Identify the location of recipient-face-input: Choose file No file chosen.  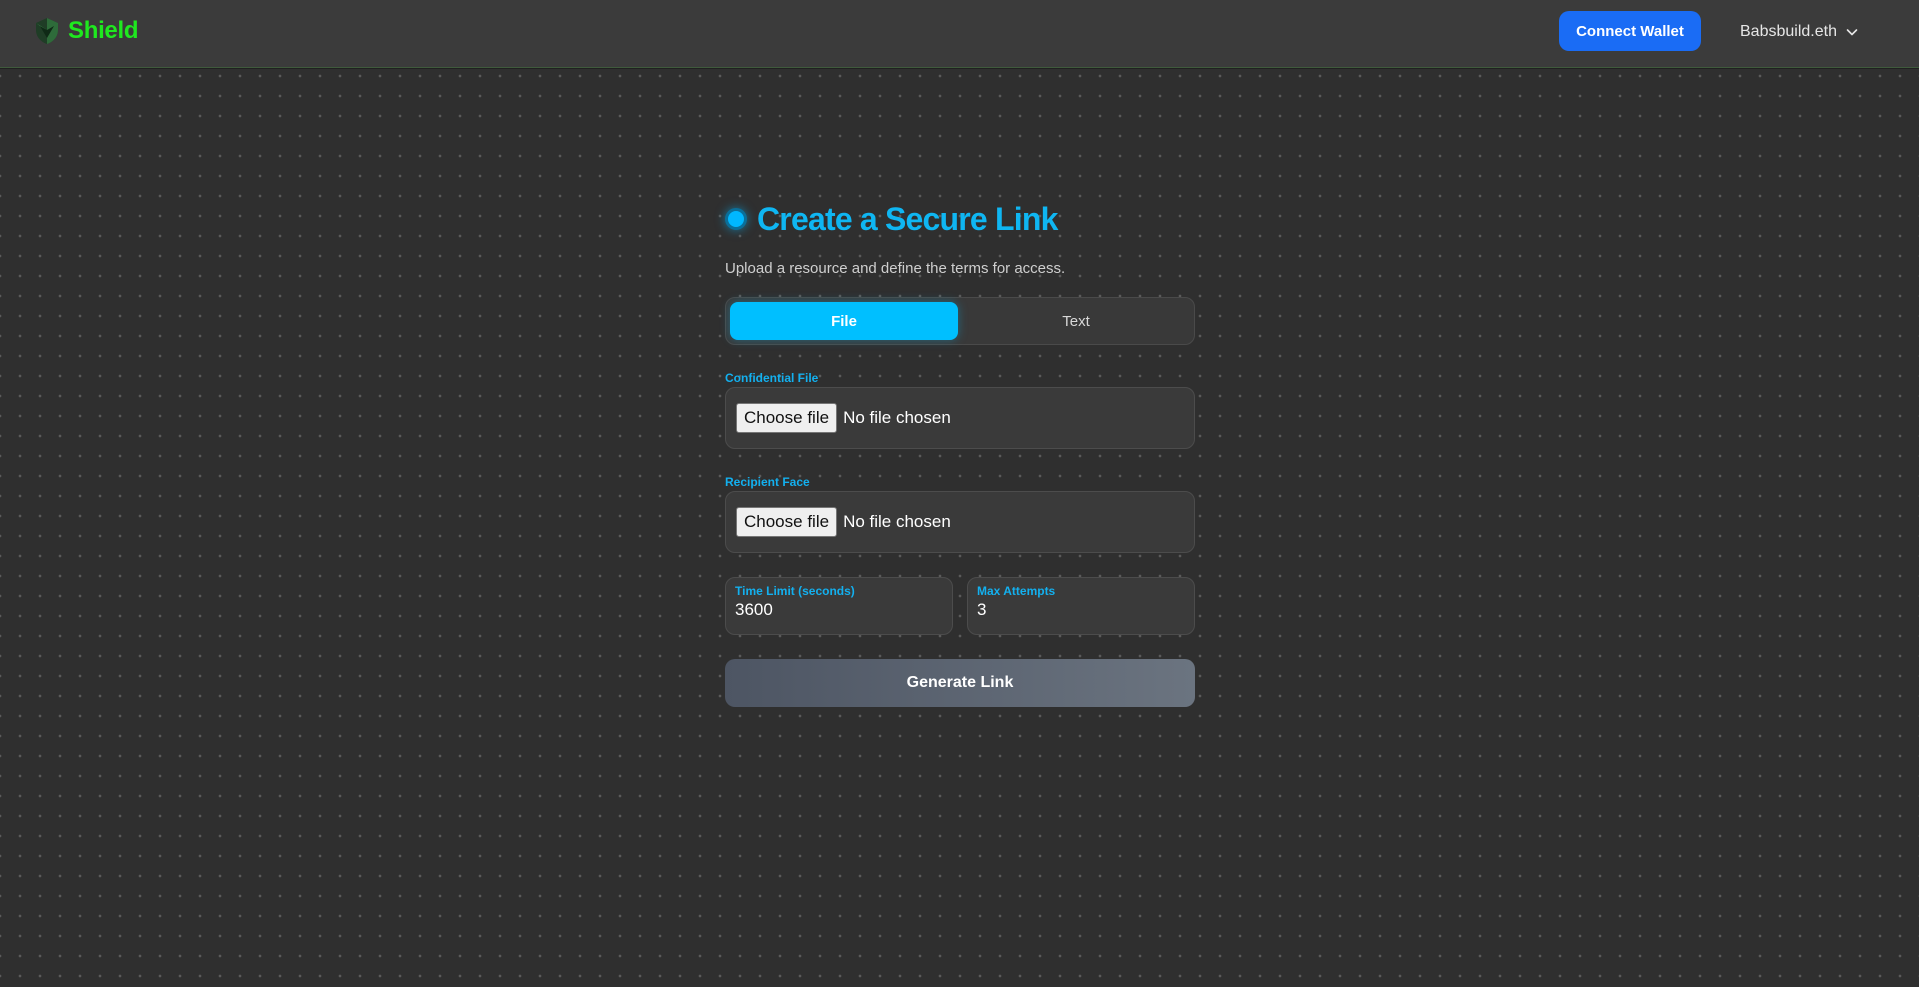
(960, 522).